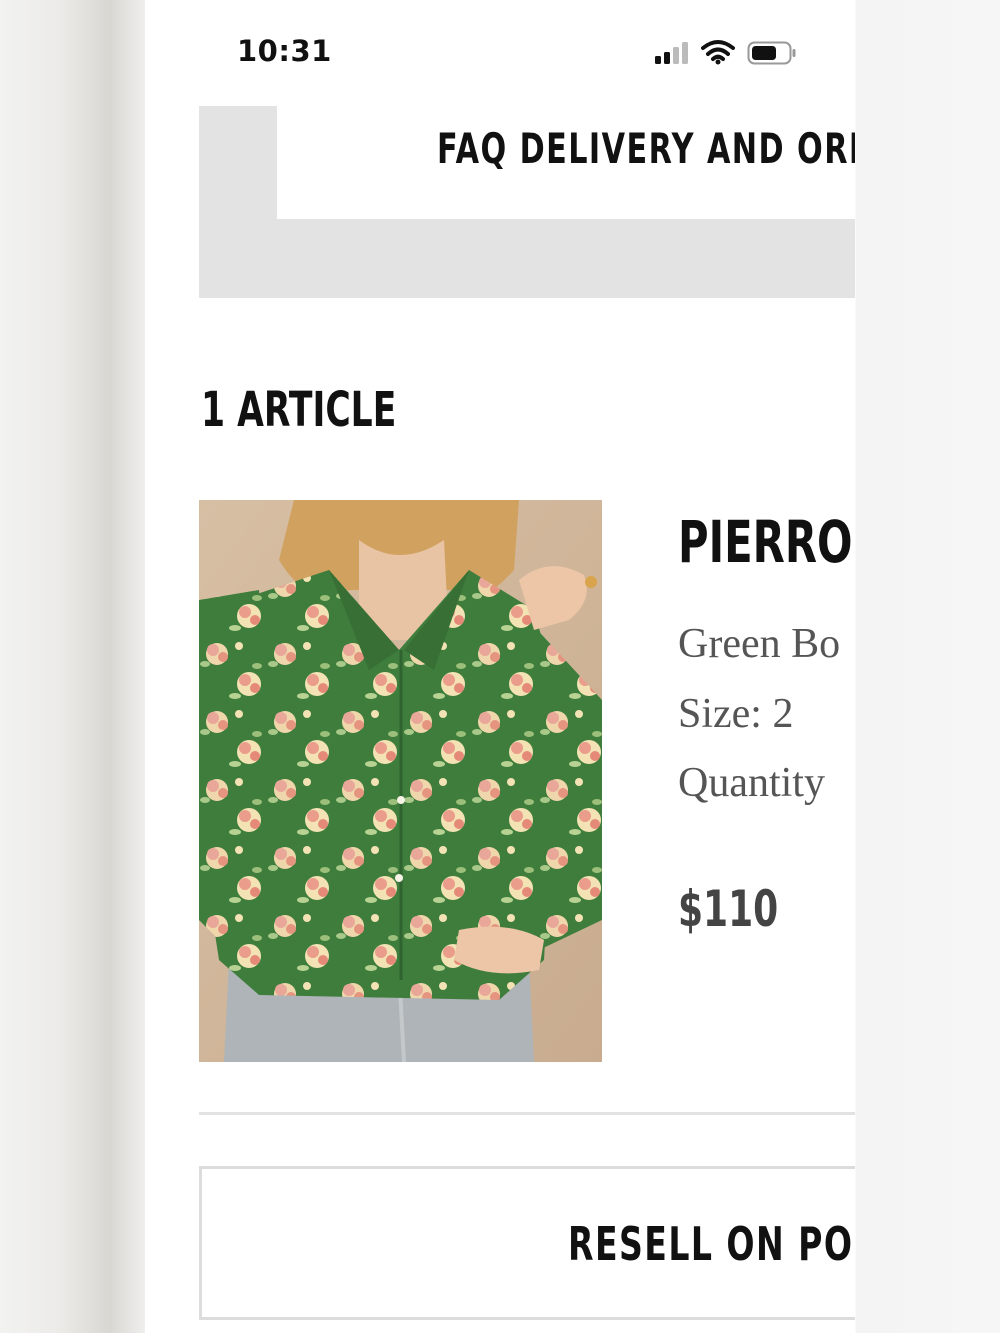 The image size is (1000, 1333). What do you see at coordinates (299, 410) in the screenshot?
I see `article-count: 1 ARTICLE` at bounding box center [299, 410].